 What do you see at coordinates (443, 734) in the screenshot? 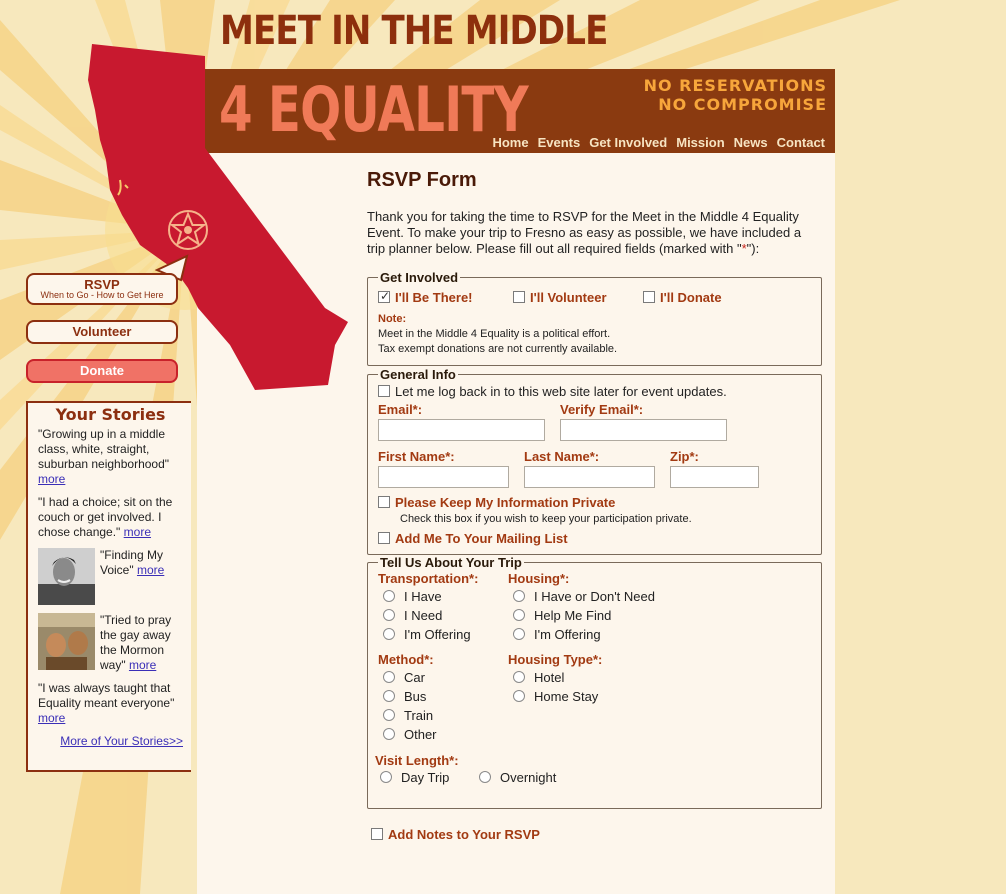
I see `method-other: Other` at bounding box center [443, 734].